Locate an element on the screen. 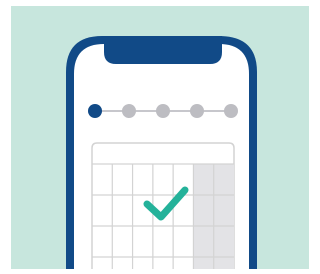  phone-notch is located at coordinates (163, 50).